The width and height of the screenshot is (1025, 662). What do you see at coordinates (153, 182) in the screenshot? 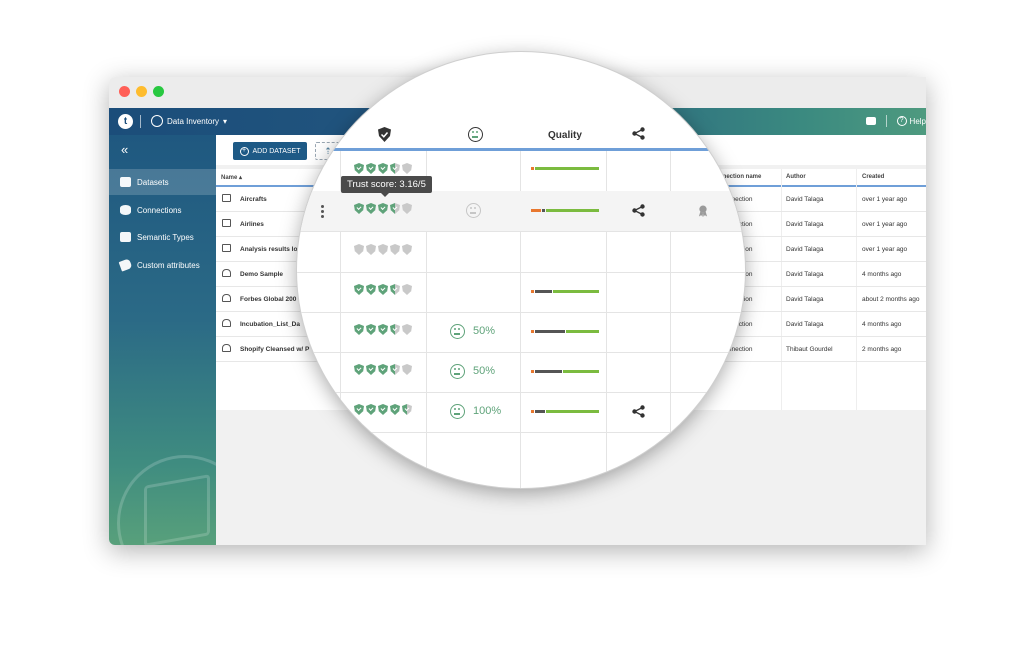
I see `sidebar-item-label: Datasets` at bounding box center [153, 182].